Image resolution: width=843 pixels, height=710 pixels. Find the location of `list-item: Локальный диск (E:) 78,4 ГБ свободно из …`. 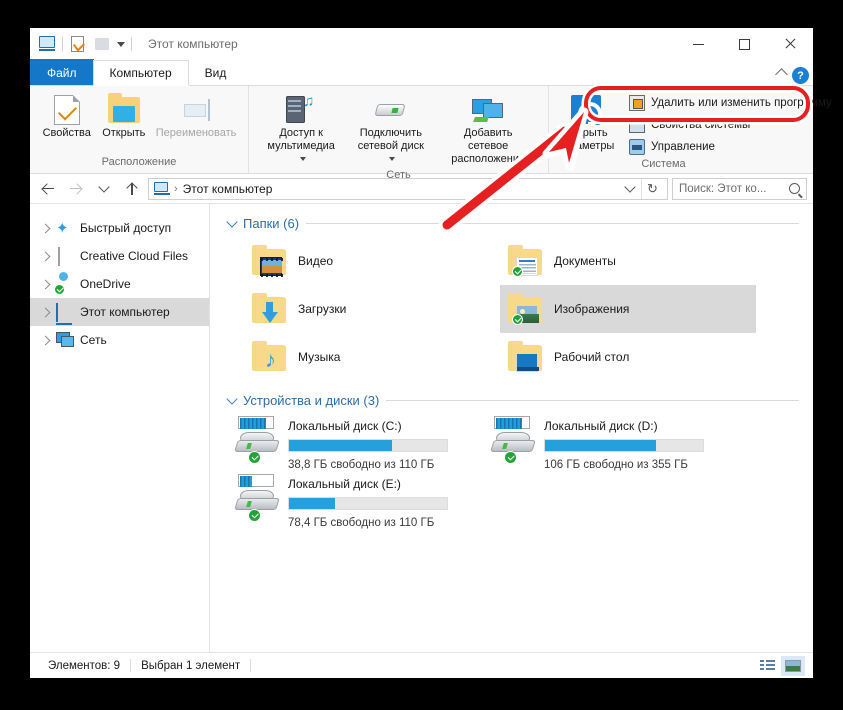

list-item: Локальный диск (E:) 78,4 ГБ свободно из … is located at coordinates (360, 503).